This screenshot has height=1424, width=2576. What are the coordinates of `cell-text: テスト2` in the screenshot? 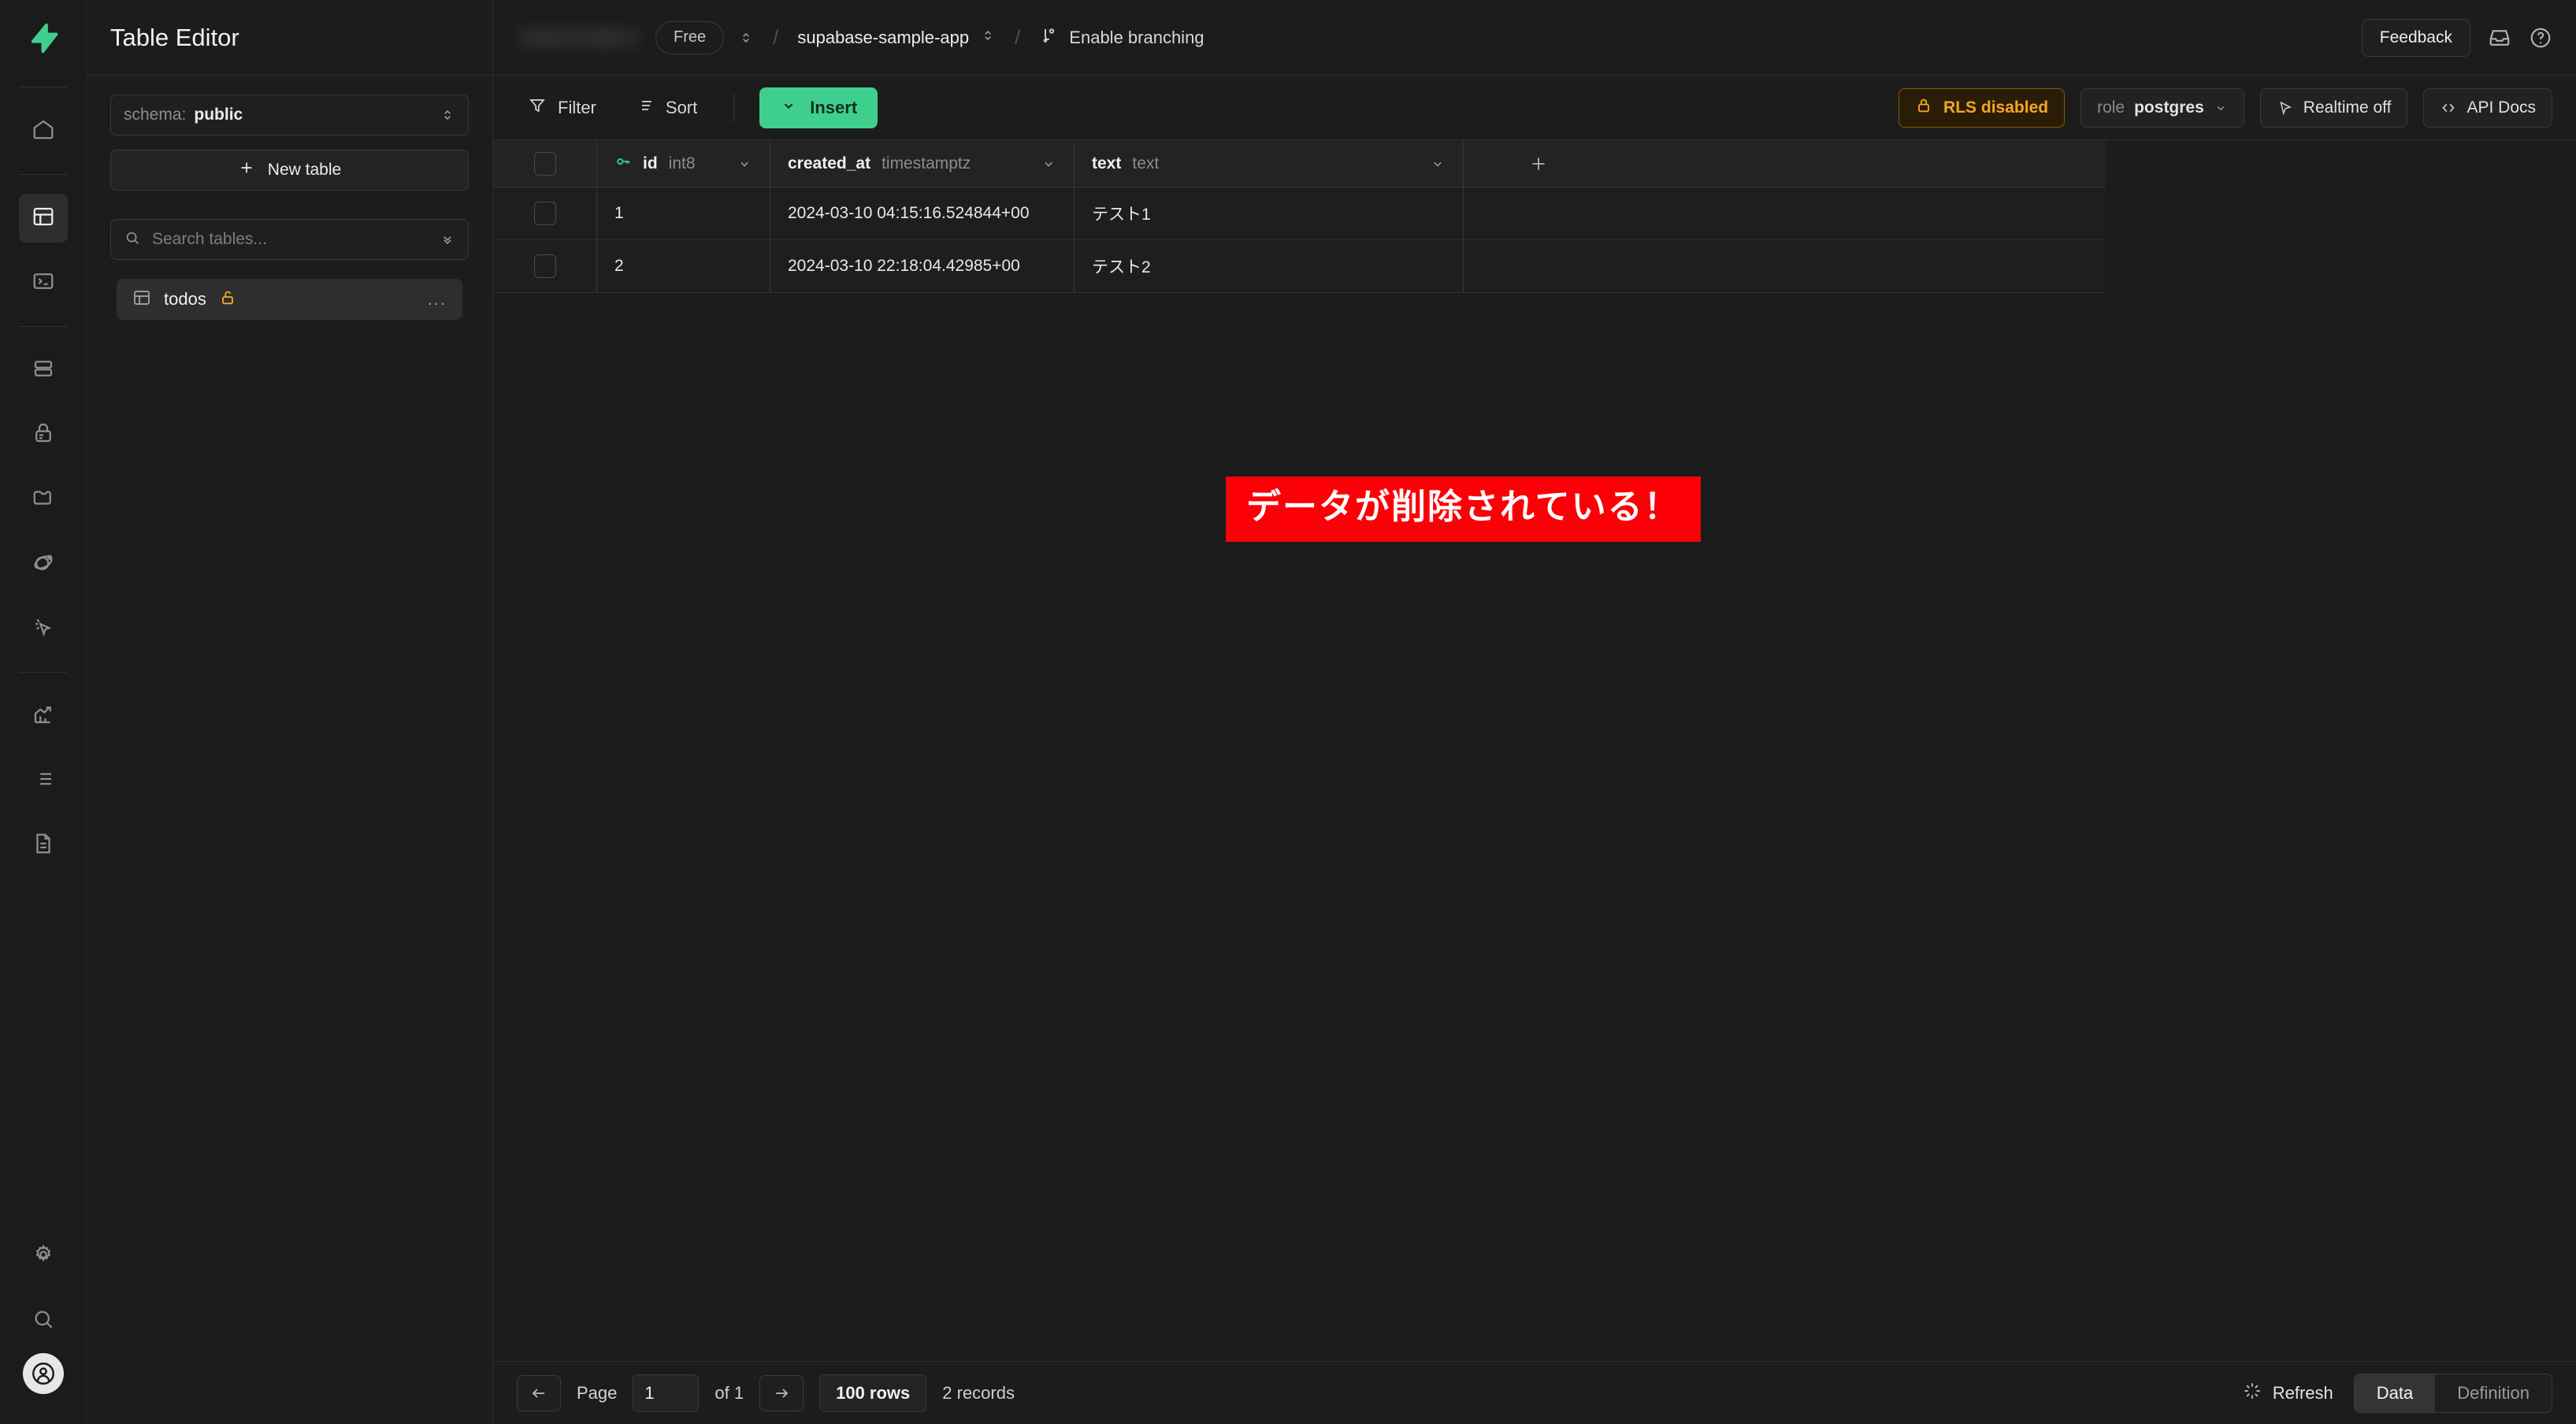 It's located at (1269, 266).